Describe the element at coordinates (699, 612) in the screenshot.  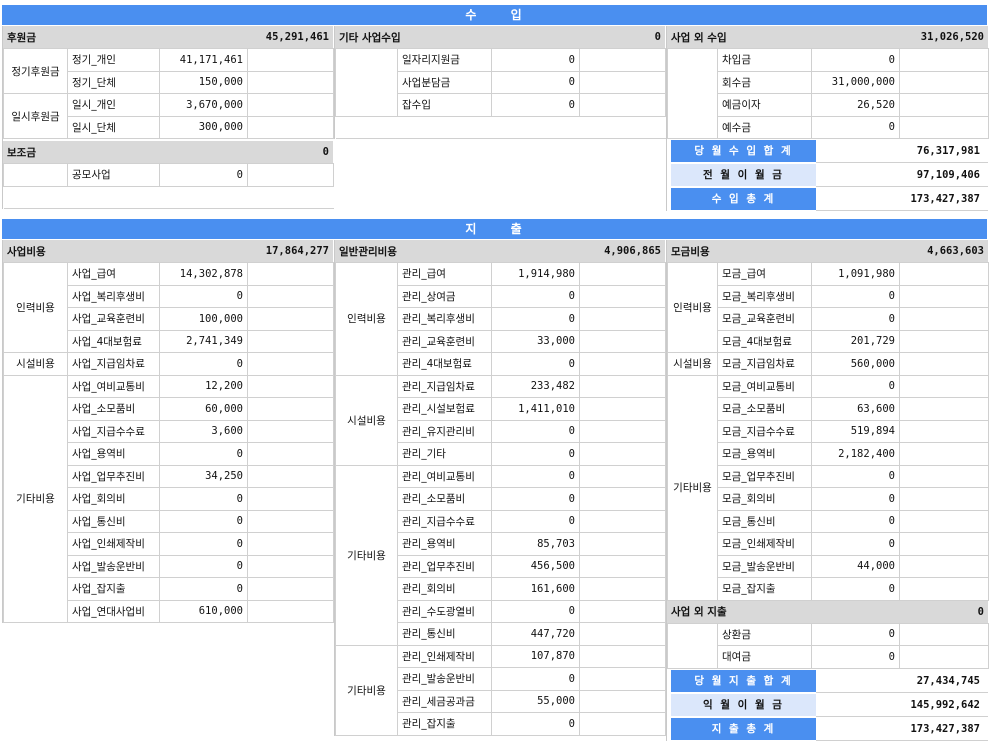
I see `non-business-expense-label: 사업 외 지출` at that location.